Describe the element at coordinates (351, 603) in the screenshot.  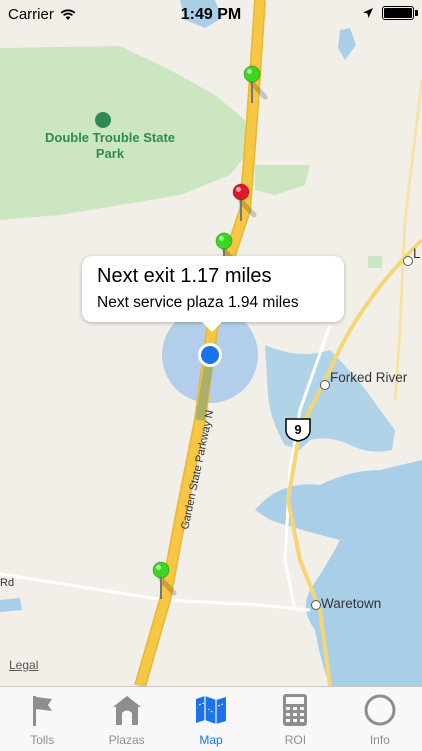
I see `waretown-label: Waretown` at that location.